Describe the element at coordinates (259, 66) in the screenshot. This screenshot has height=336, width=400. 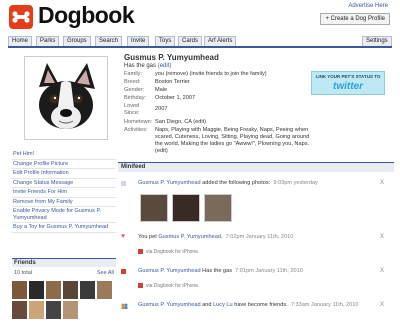
I see `status-line: Has the gas (edit)` at that location.